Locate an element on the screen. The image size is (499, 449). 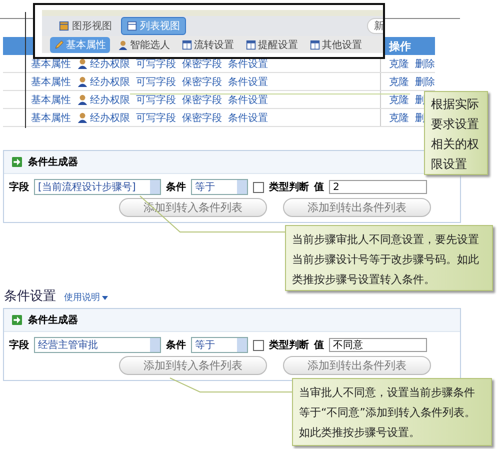
help-link: 使用说明 is located at coordinates (86, 297).